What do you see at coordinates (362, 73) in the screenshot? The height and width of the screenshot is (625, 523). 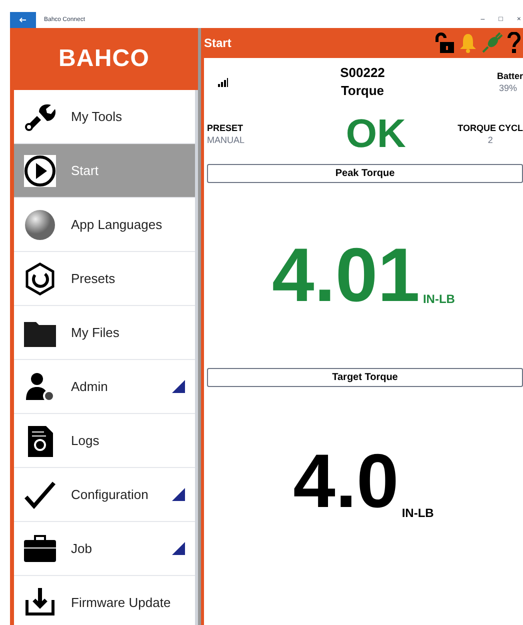 I see `device-serial: S00222` at bounding box center [362, 73].